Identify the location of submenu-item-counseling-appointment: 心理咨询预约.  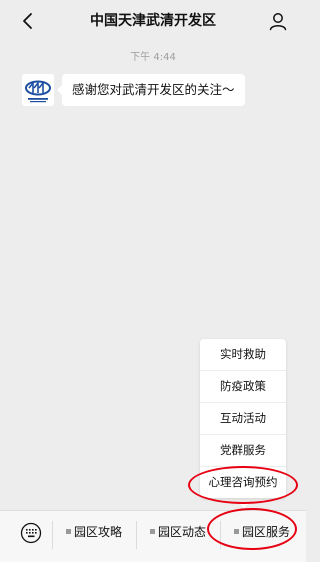
(243, 482).